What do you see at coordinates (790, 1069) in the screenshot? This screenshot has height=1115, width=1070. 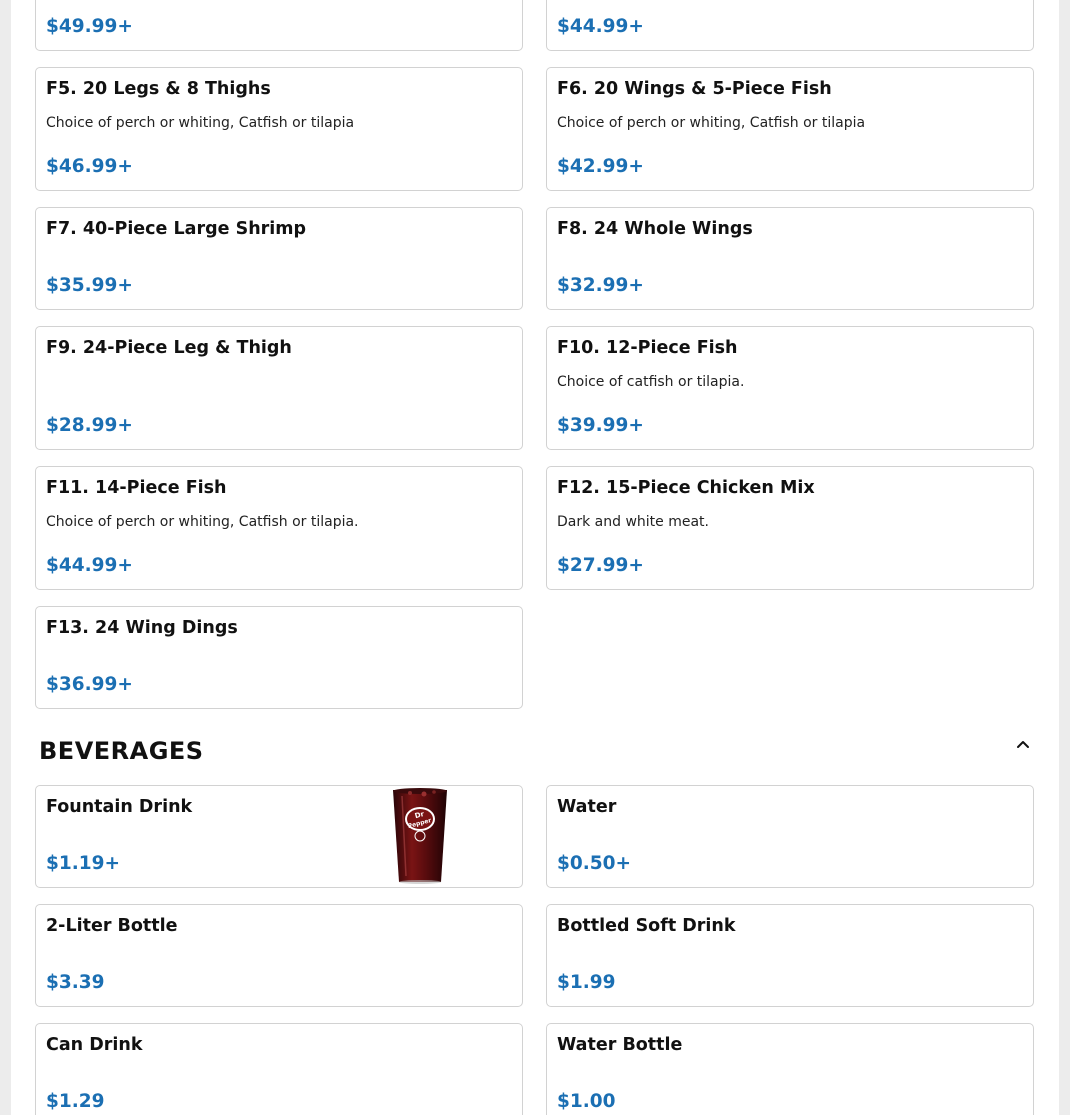 I see `menu-item-card: Water Bottle $1.00` at bounding box center [790, 1069].